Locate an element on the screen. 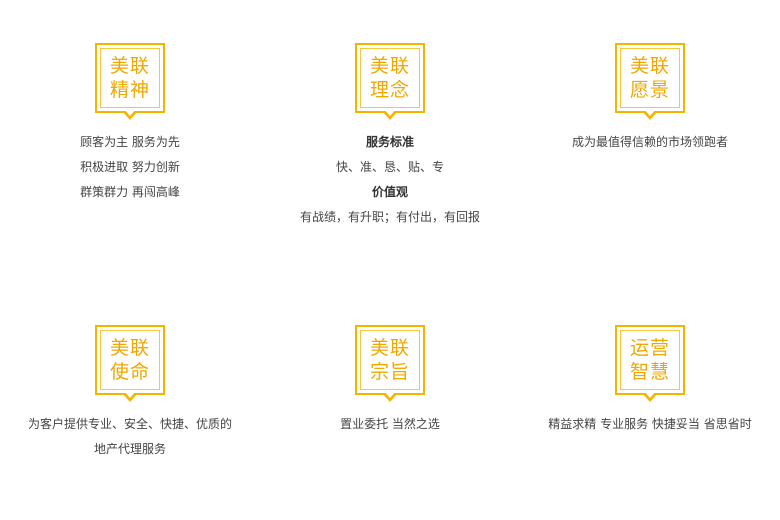 The width and height of the screenshot is (780, 520). card-operating-wisdom: 运营 智慧 精益求精 专业服务 快捷妥当 省思省时 is located at coordinates (650, 381).